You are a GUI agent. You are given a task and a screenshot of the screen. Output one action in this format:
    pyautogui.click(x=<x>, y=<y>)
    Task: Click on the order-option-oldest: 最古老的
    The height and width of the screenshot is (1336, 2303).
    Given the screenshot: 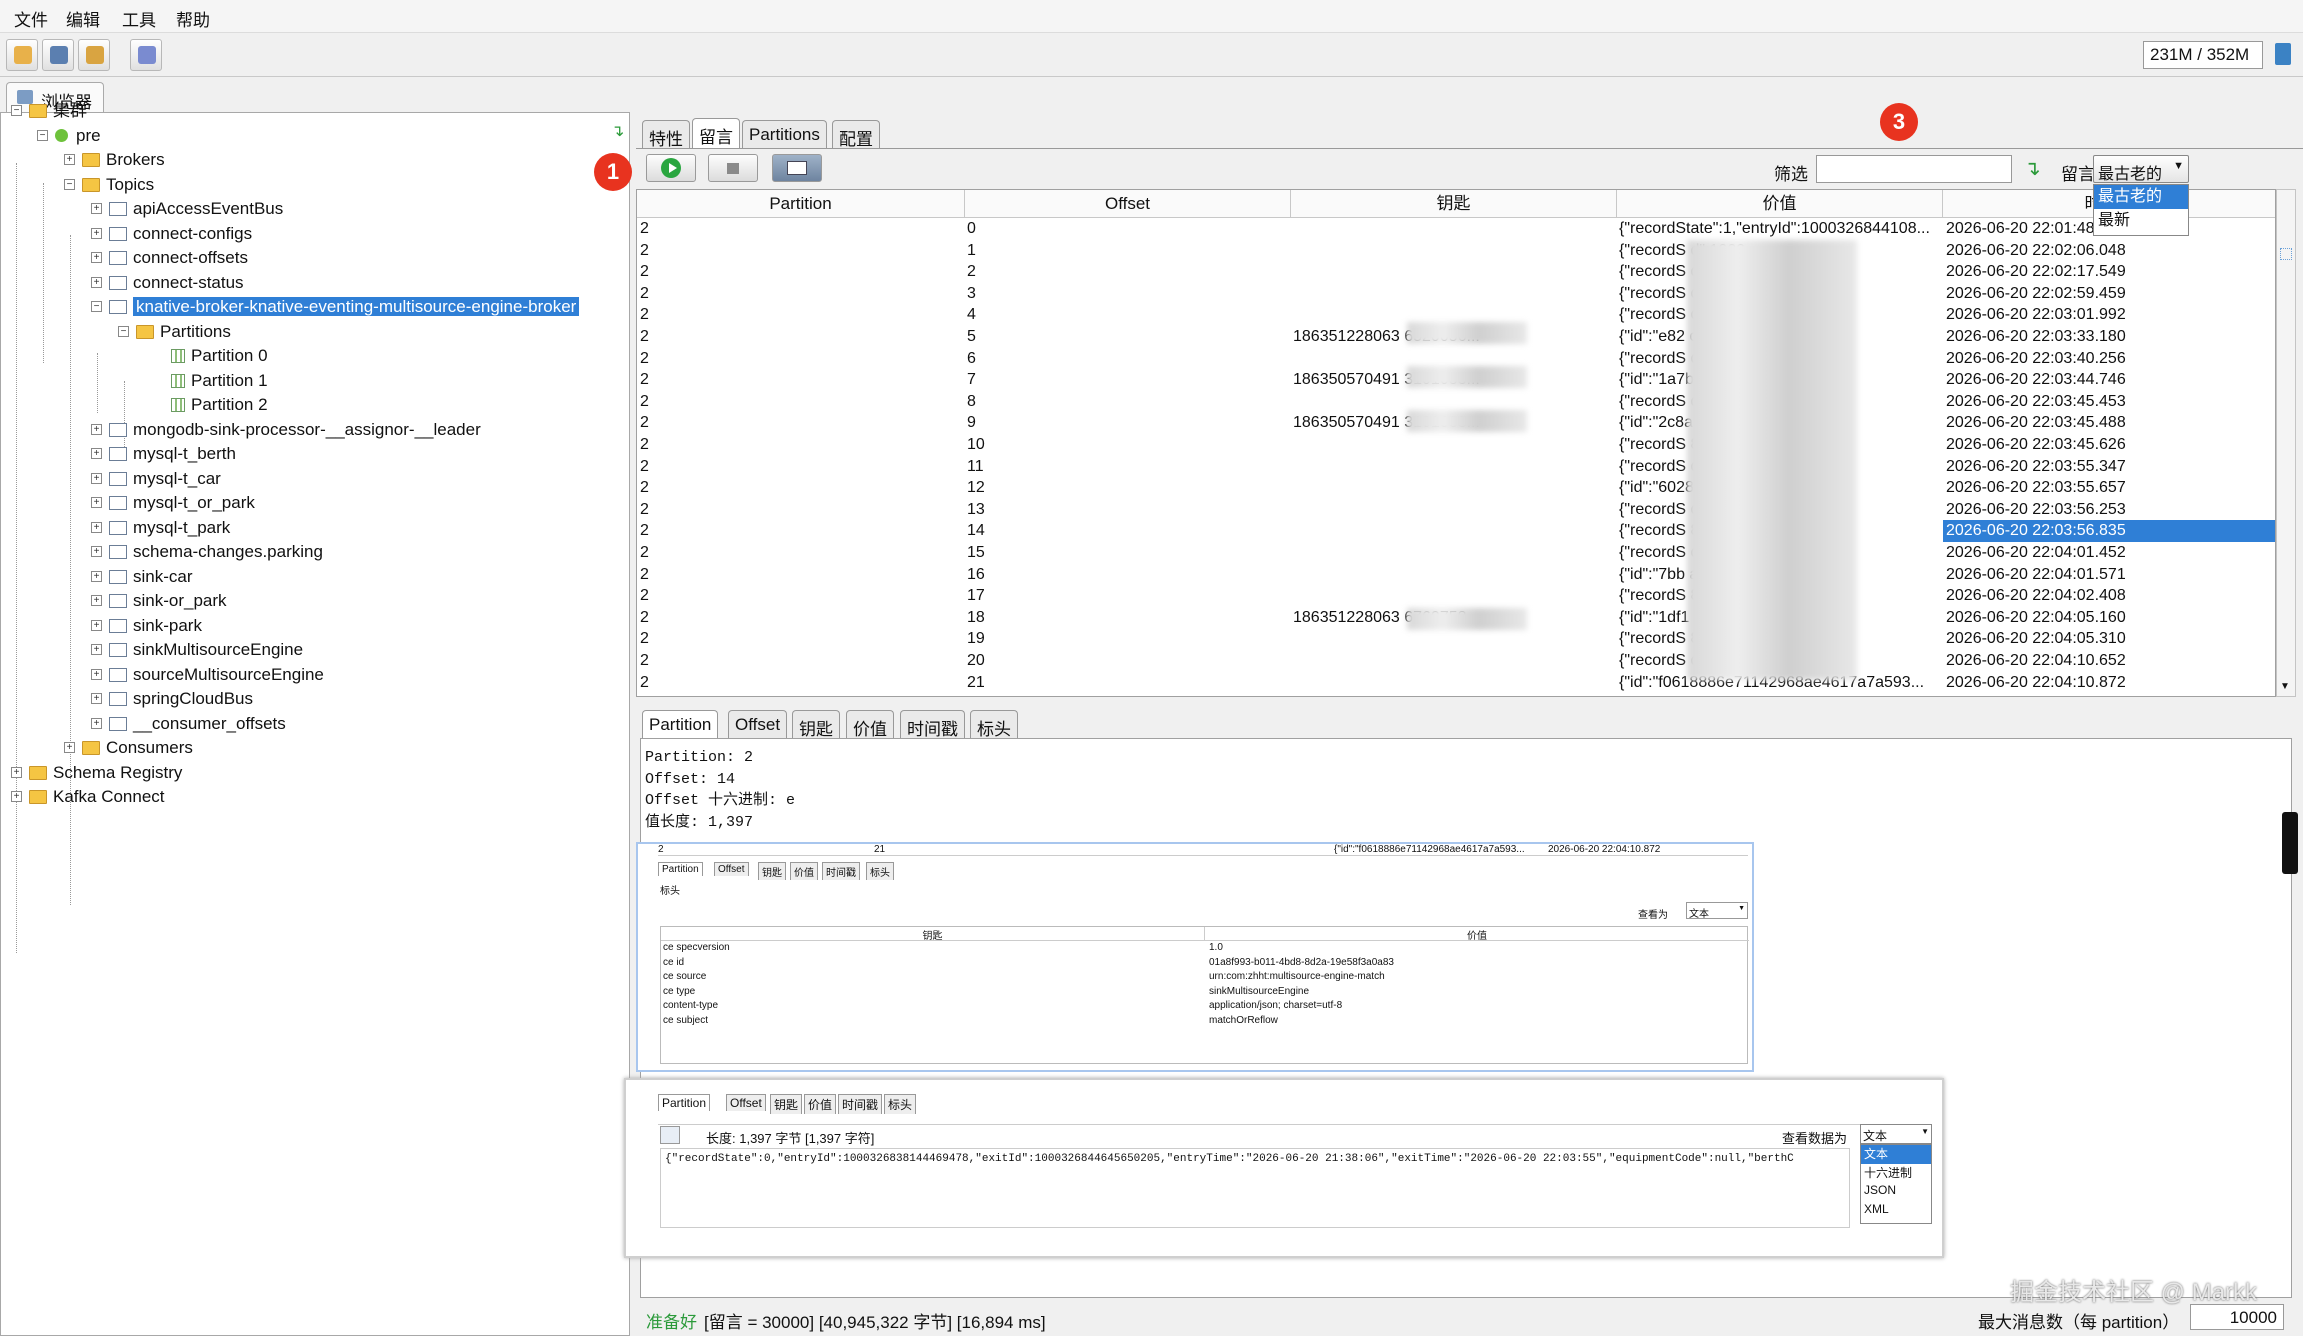 What is the action you would take?
    pyautogui.click(x=2141, y=197)
    